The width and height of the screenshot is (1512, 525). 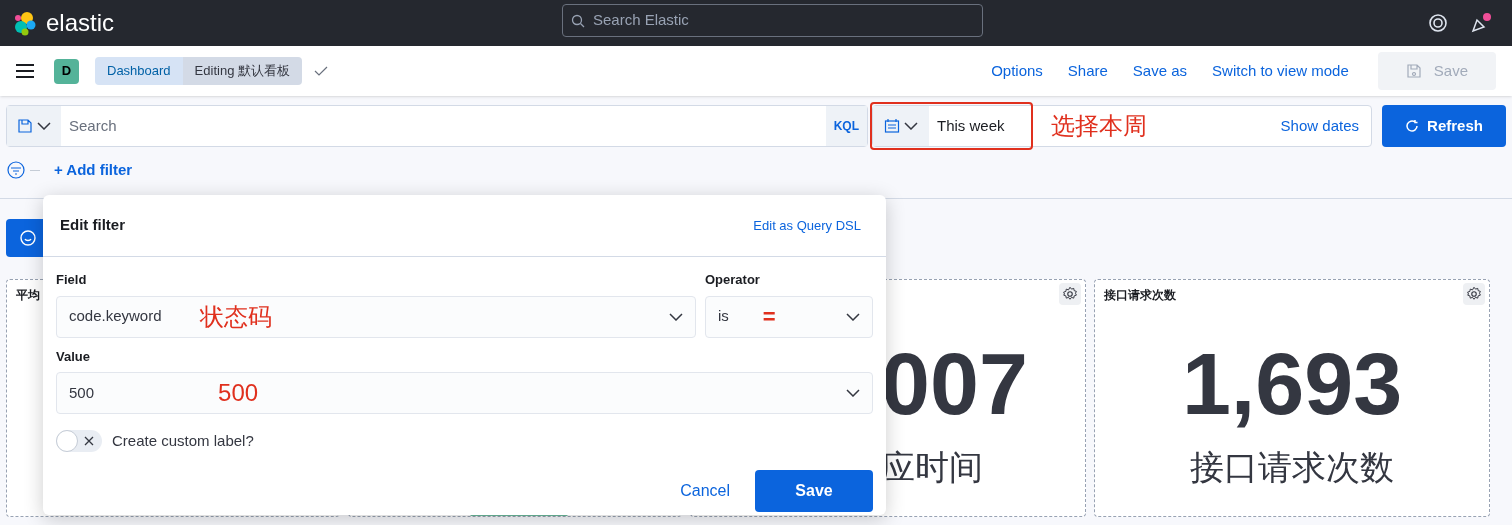 What do you see at coordinates (115, 316) in the screenshot?
I see `field-value: code.keyword` at bounding box center [115, 316].